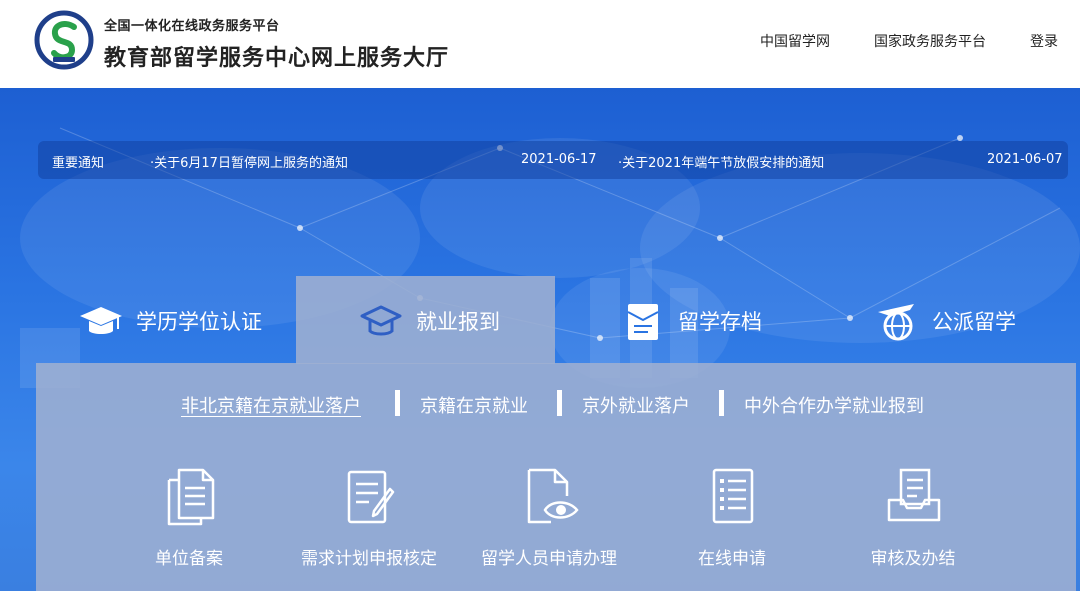 This screenshot has height=591, width=1080. I want to click on service-label: 审核及办结, so click(913, 559).